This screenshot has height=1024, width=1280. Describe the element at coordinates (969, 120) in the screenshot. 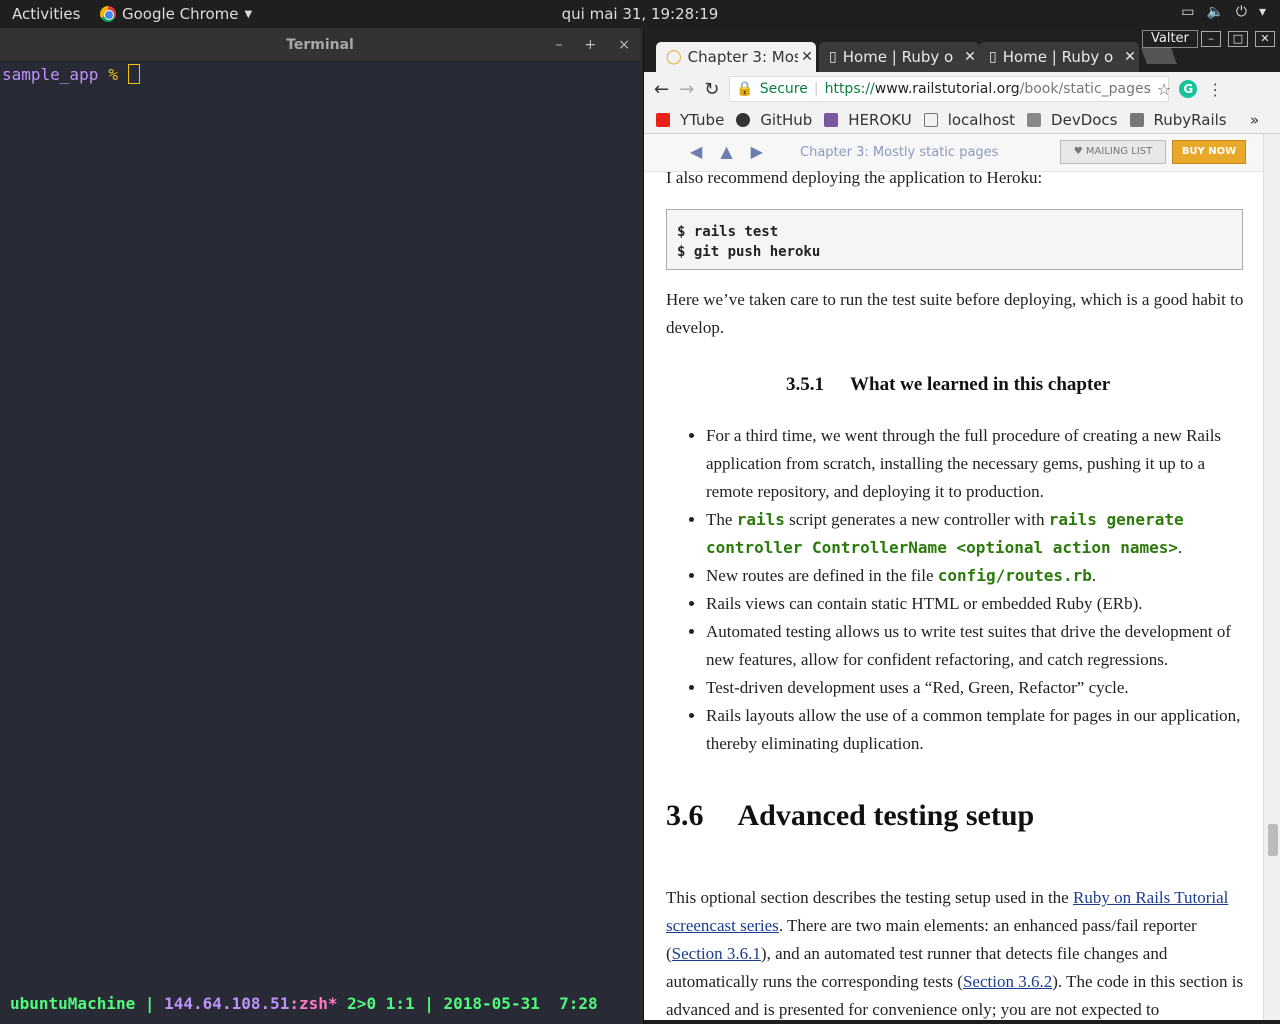

I see `bookmark-localhost: localhost` at that location.